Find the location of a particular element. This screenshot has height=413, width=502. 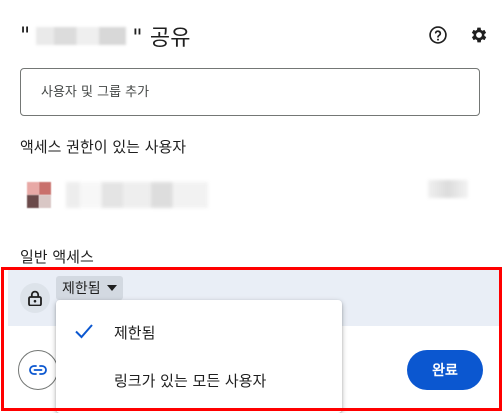

gear-icon is located at coordinates (479, 35).